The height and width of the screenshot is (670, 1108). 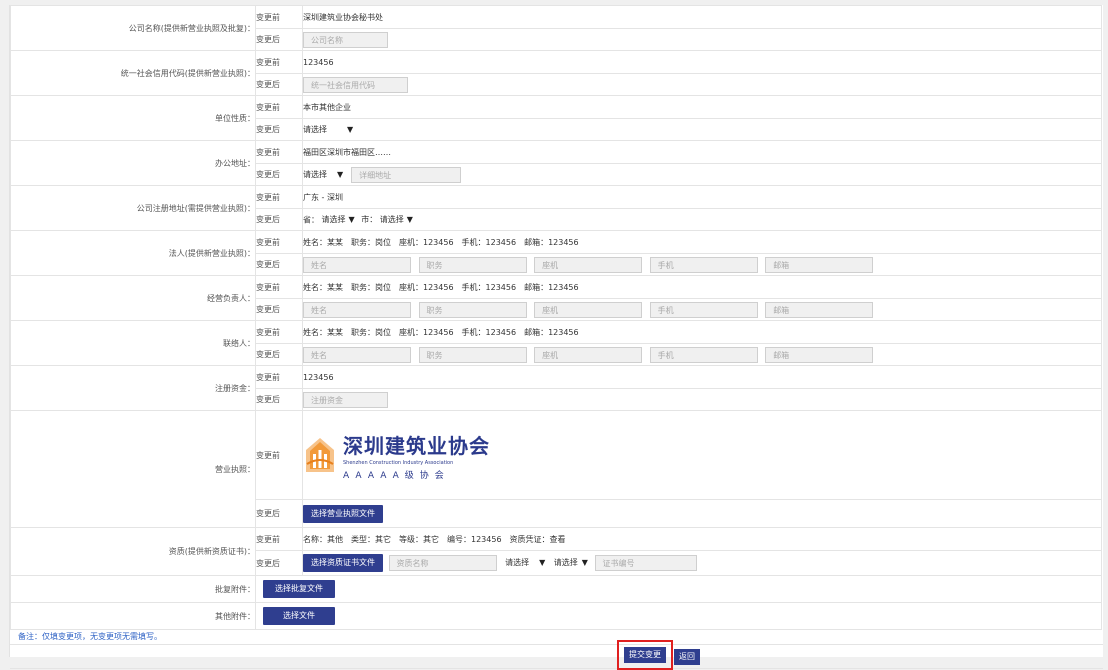 I want to click on legal-email-input: 邮箱, so click(x=819, y=264).